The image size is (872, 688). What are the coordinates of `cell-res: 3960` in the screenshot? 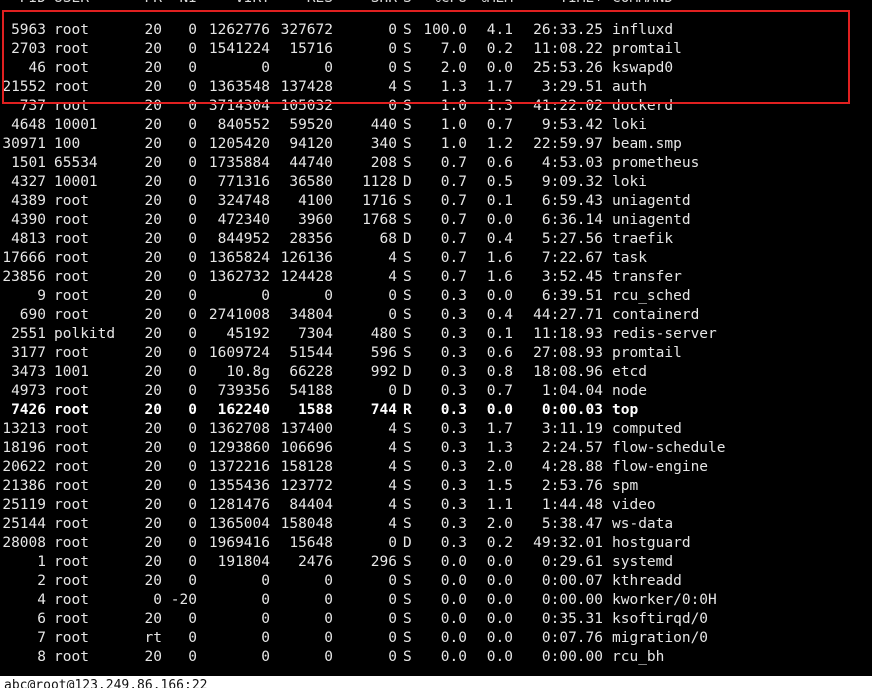 It's located at (315, 220).